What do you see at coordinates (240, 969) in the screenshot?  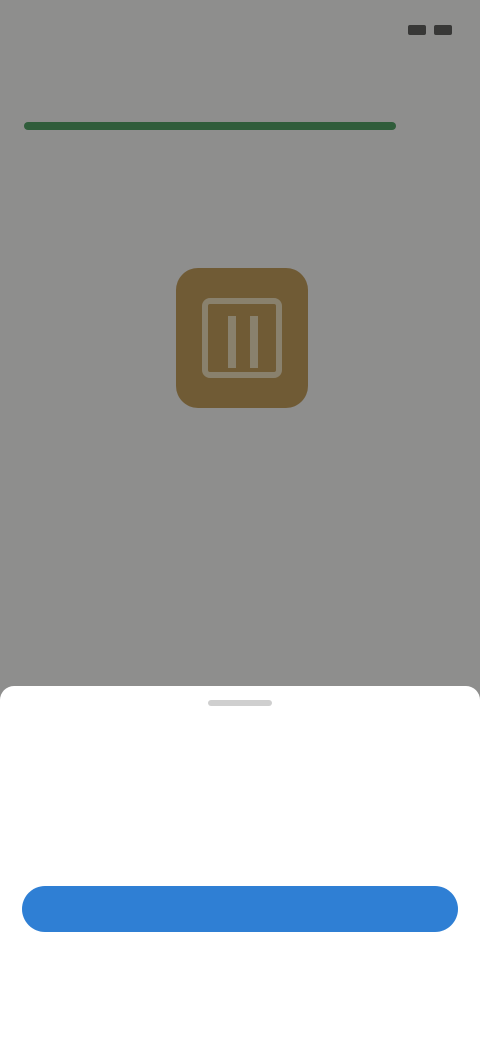 I see `secondary-action-button` at bounding box center [240, 969].